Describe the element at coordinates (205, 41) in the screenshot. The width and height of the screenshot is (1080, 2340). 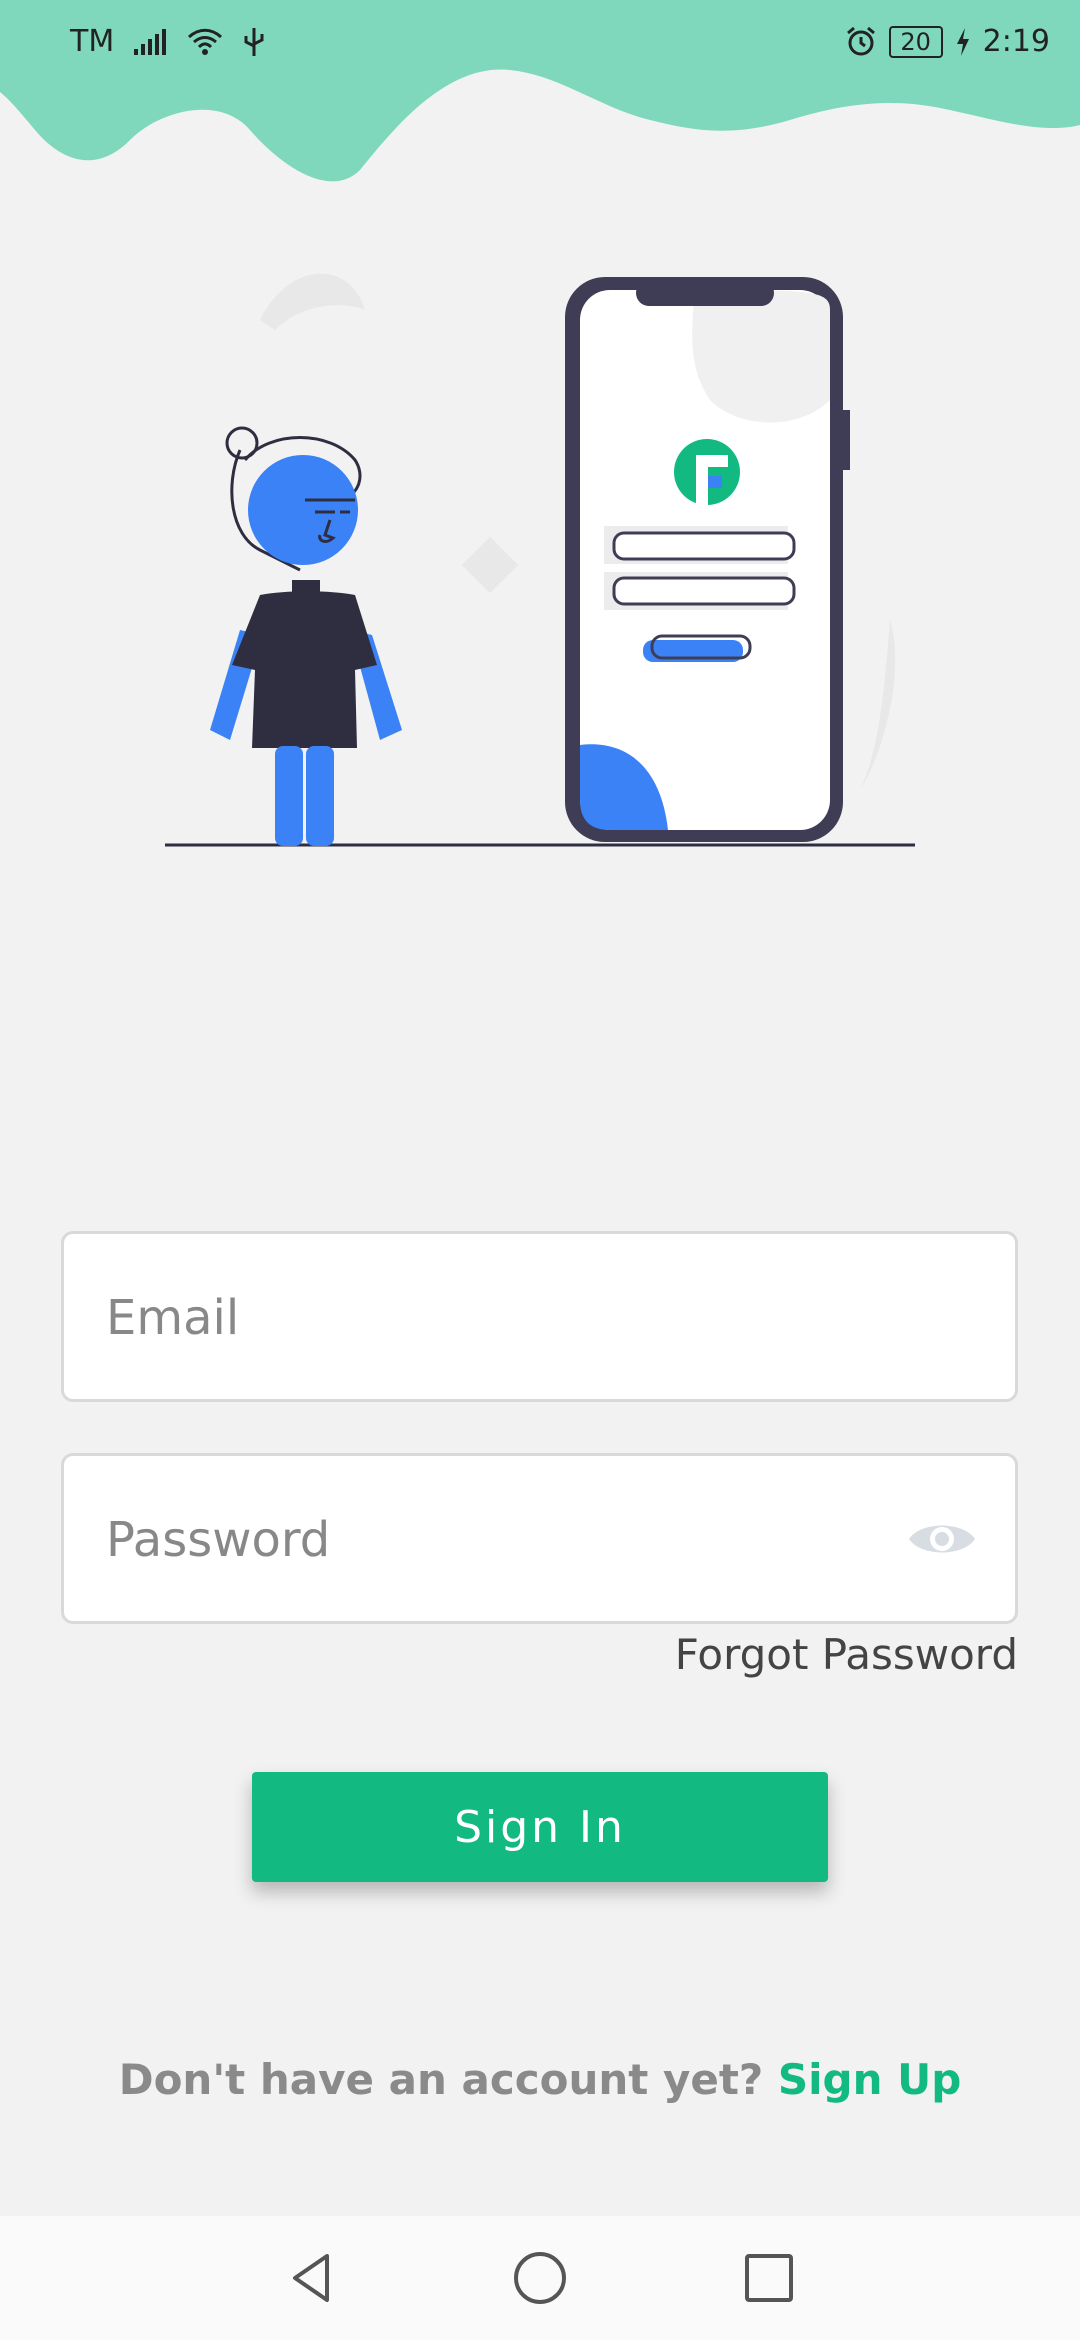
I see `wifi-icon` at that location.